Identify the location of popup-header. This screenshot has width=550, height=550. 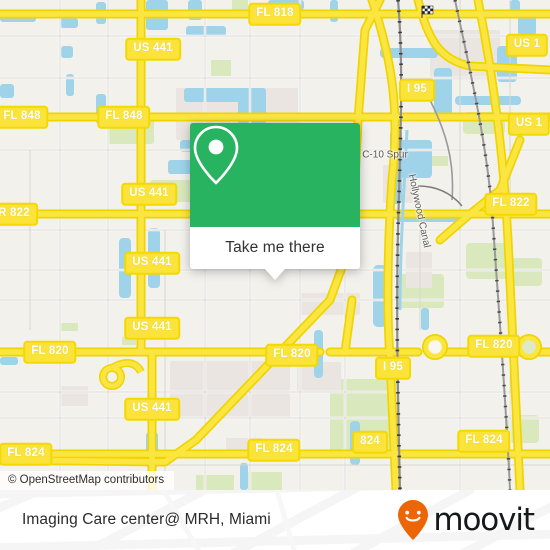
(275, 175).